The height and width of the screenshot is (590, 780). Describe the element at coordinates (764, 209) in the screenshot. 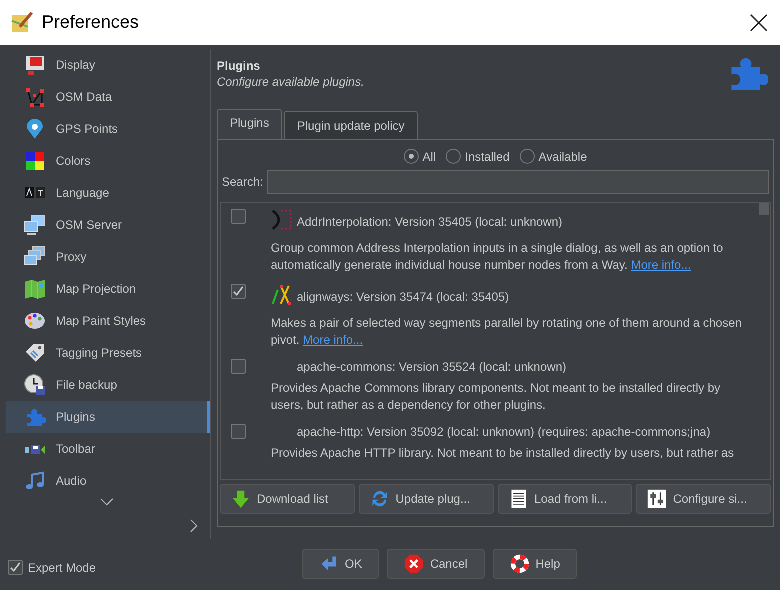

I see `scrollbar-thumb` at that location.